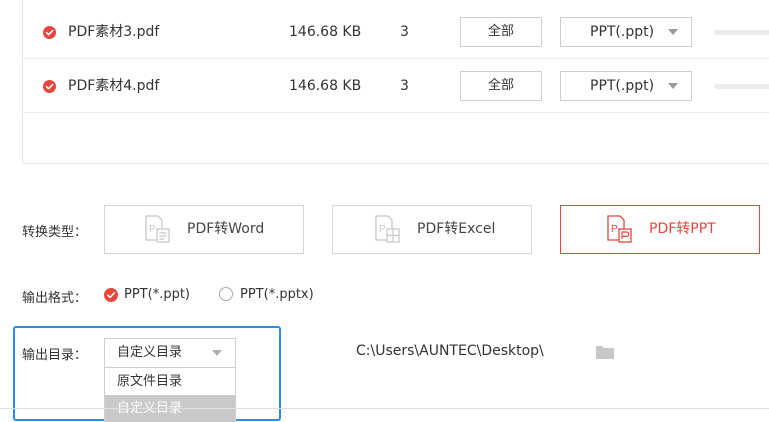  I want to click on radio-ppt, so click(111, 295).